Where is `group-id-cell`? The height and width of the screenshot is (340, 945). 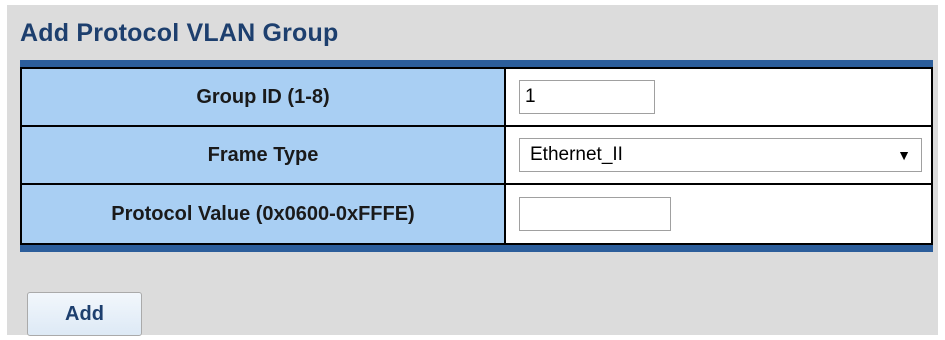 group-id-cell is located at coordinates (718, 97).